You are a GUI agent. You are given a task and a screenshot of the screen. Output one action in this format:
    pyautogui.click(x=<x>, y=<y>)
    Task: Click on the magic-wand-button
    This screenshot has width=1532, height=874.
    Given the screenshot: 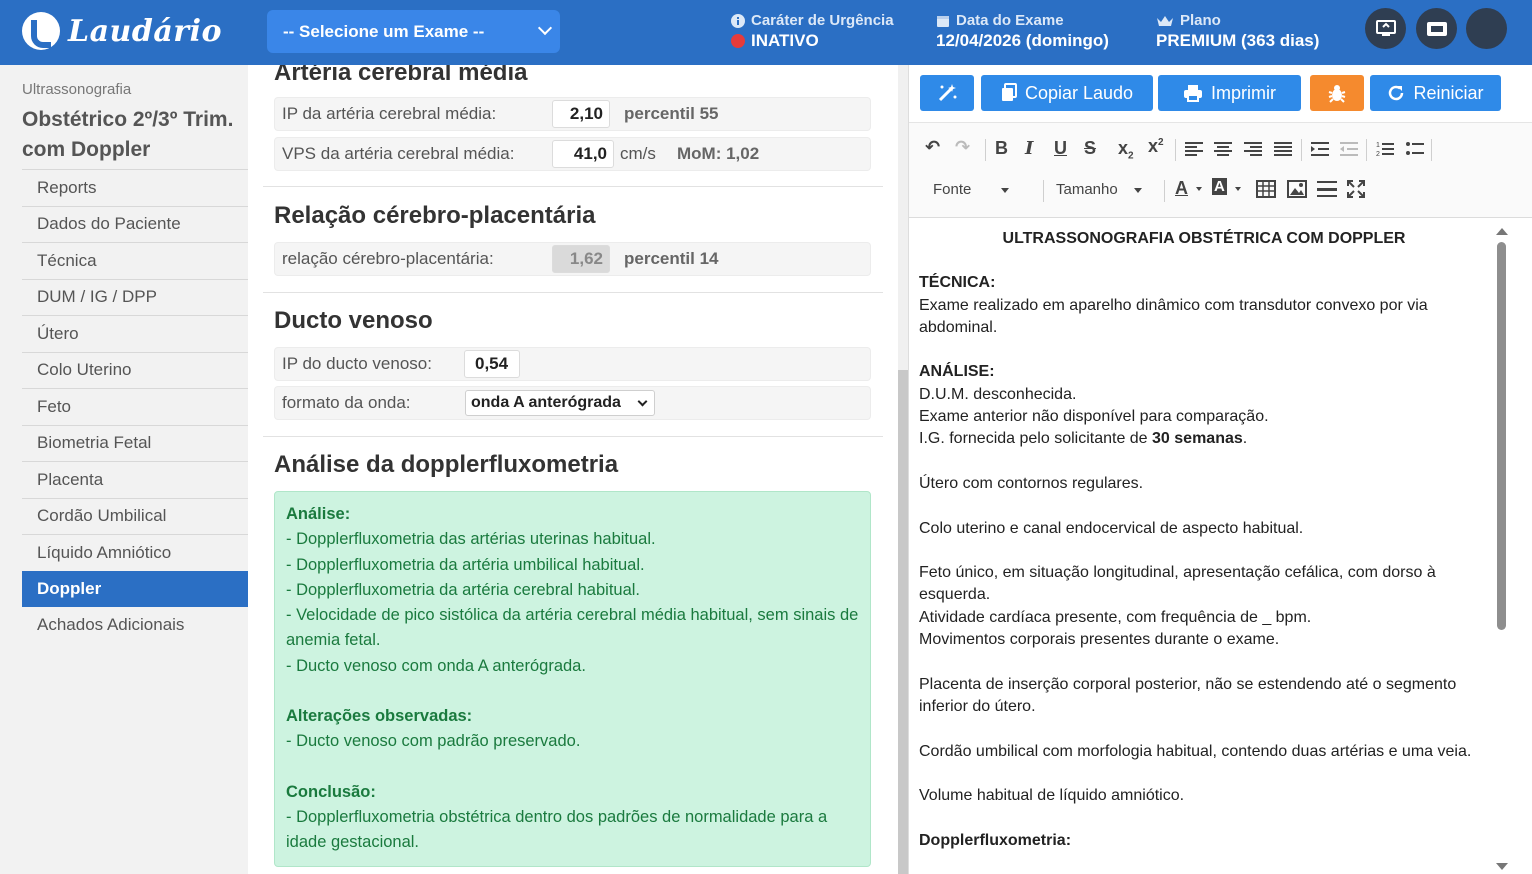 What is the action you would take?
    pyautogui.click(x=947, y=93)
    